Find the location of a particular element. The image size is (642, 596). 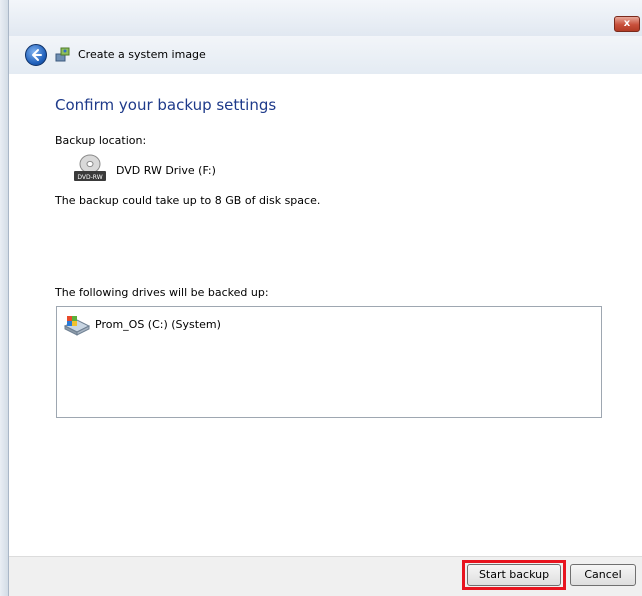

start-backup-button: Start backup is located at coordinates (514, 575).